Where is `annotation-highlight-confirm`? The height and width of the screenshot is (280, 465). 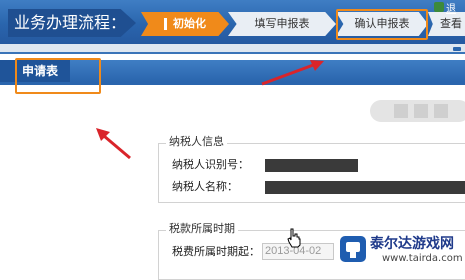
annotation-highlight-confirm is located at coordinates (382, 24).